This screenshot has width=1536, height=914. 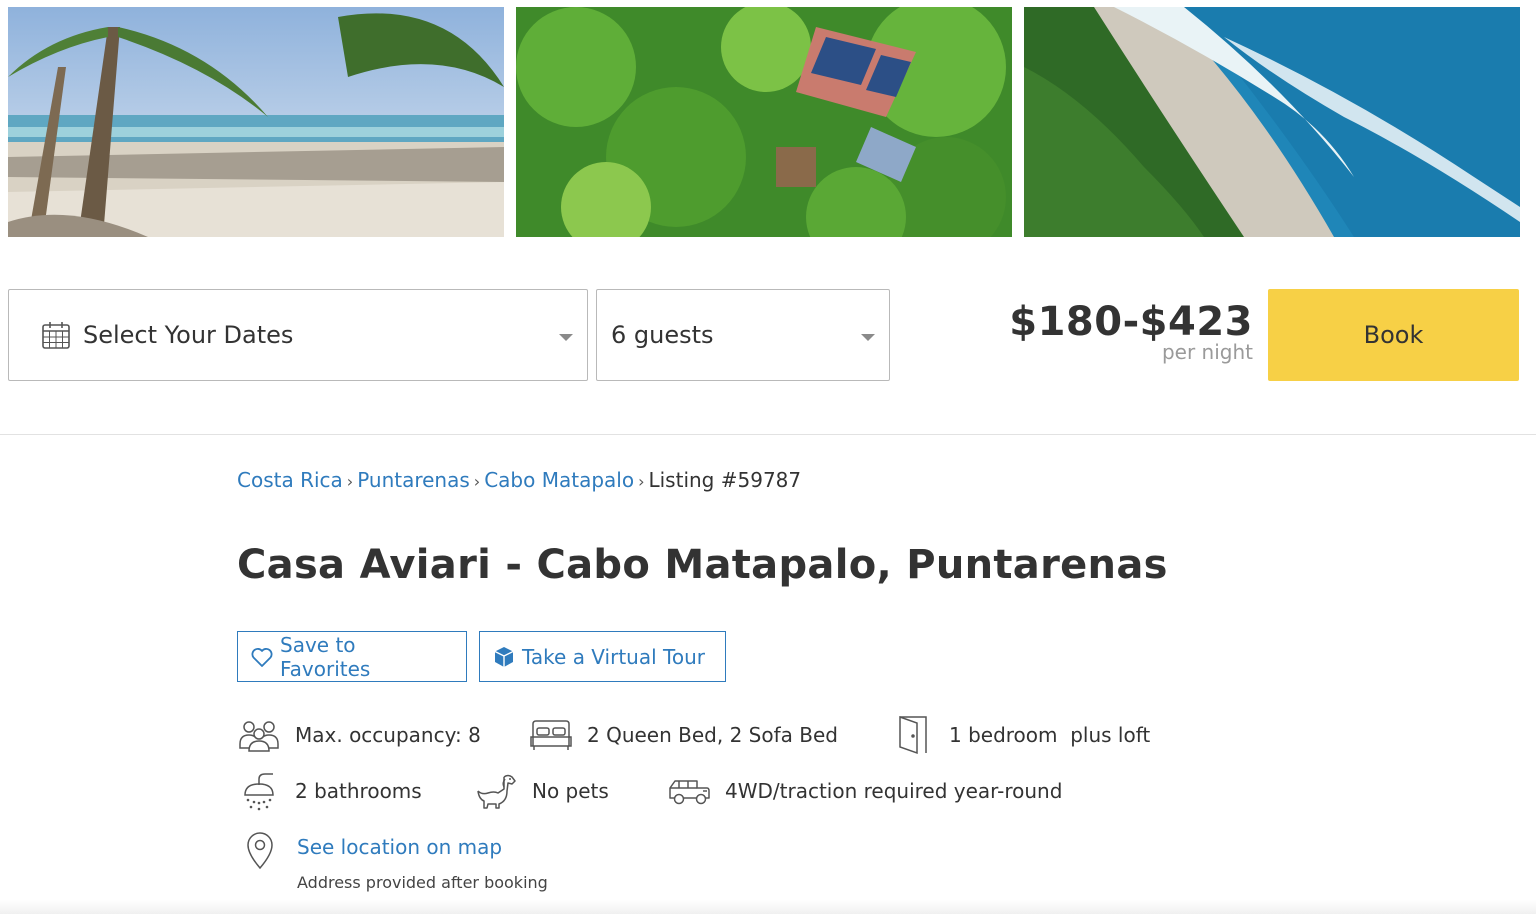 I want to click on feature-bathrooms: 2 bathrooms, so click(x=329, y=791).